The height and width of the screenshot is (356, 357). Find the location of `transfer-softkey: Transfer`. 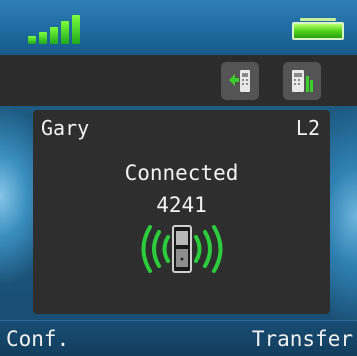

transfer-softkey: Transfer is located at coordinates (302, 339).